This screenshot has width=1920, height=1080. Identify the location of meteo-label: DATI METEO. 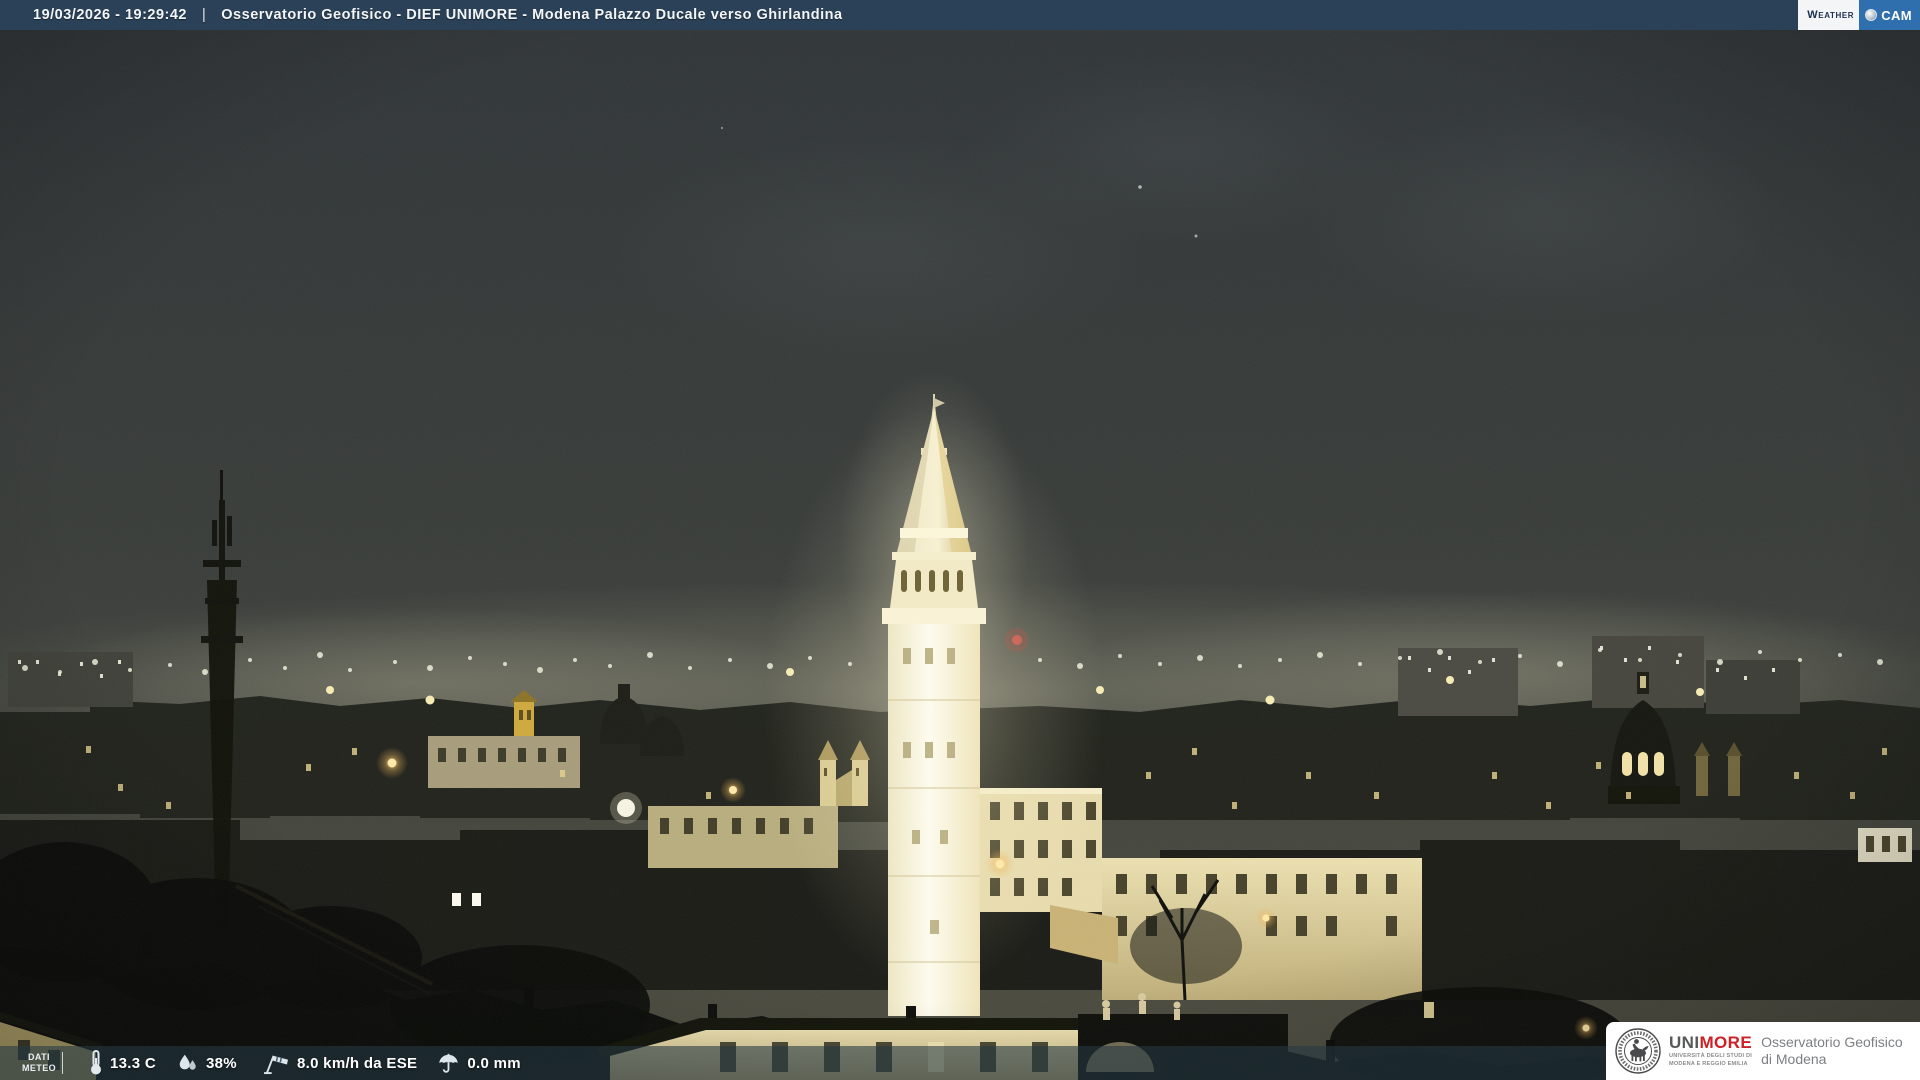
(39, 1063).